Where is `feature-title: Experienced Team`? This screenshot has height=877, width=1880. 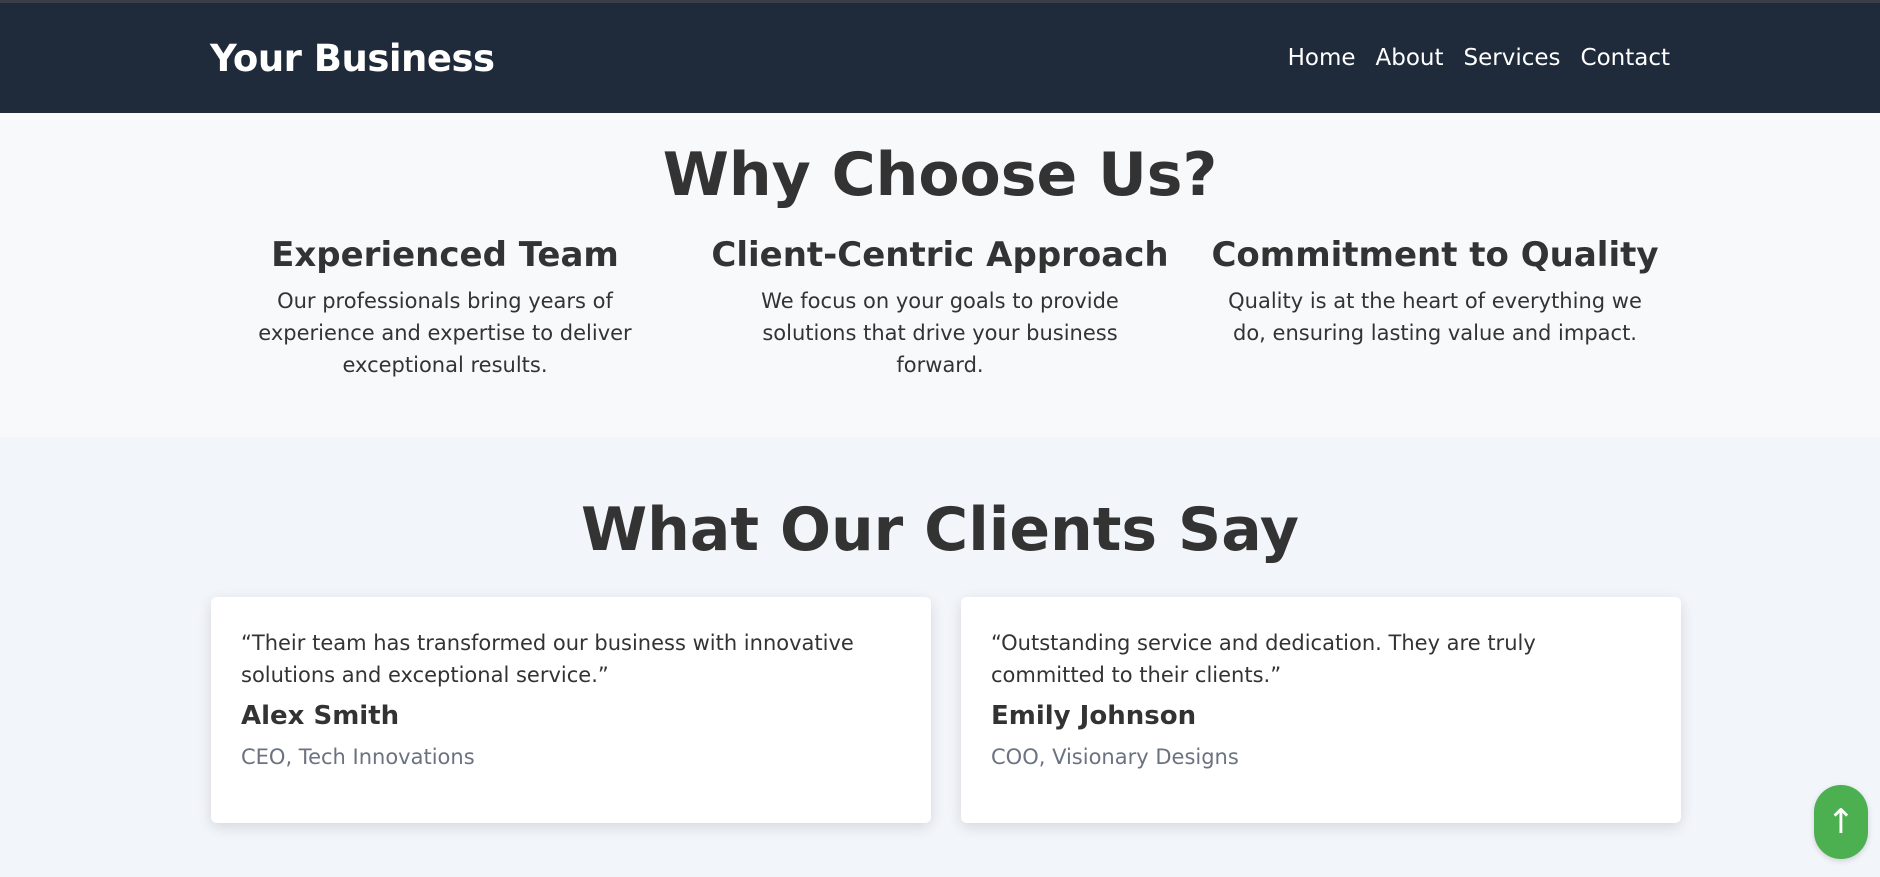 feature-title: Experienced Team is located at coordinates (445, 255).